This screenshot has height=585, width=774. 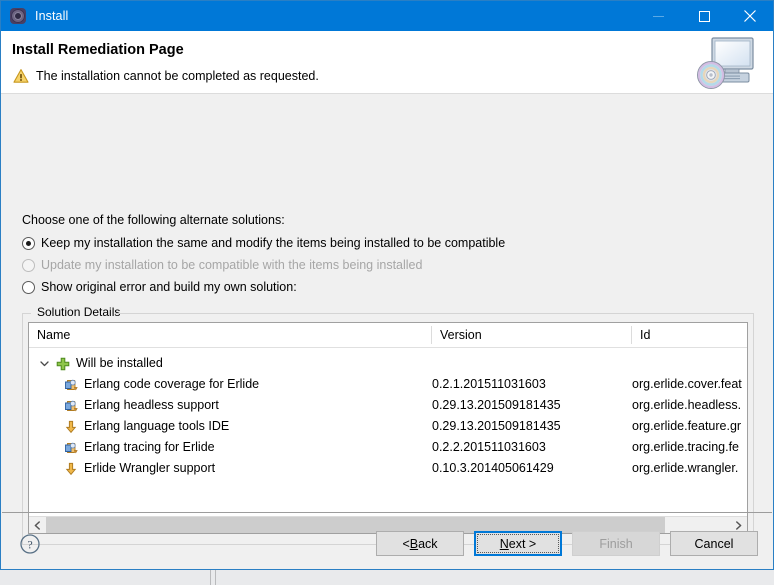 I want to click on chevron-down-icon, so click(x=44, y=363).